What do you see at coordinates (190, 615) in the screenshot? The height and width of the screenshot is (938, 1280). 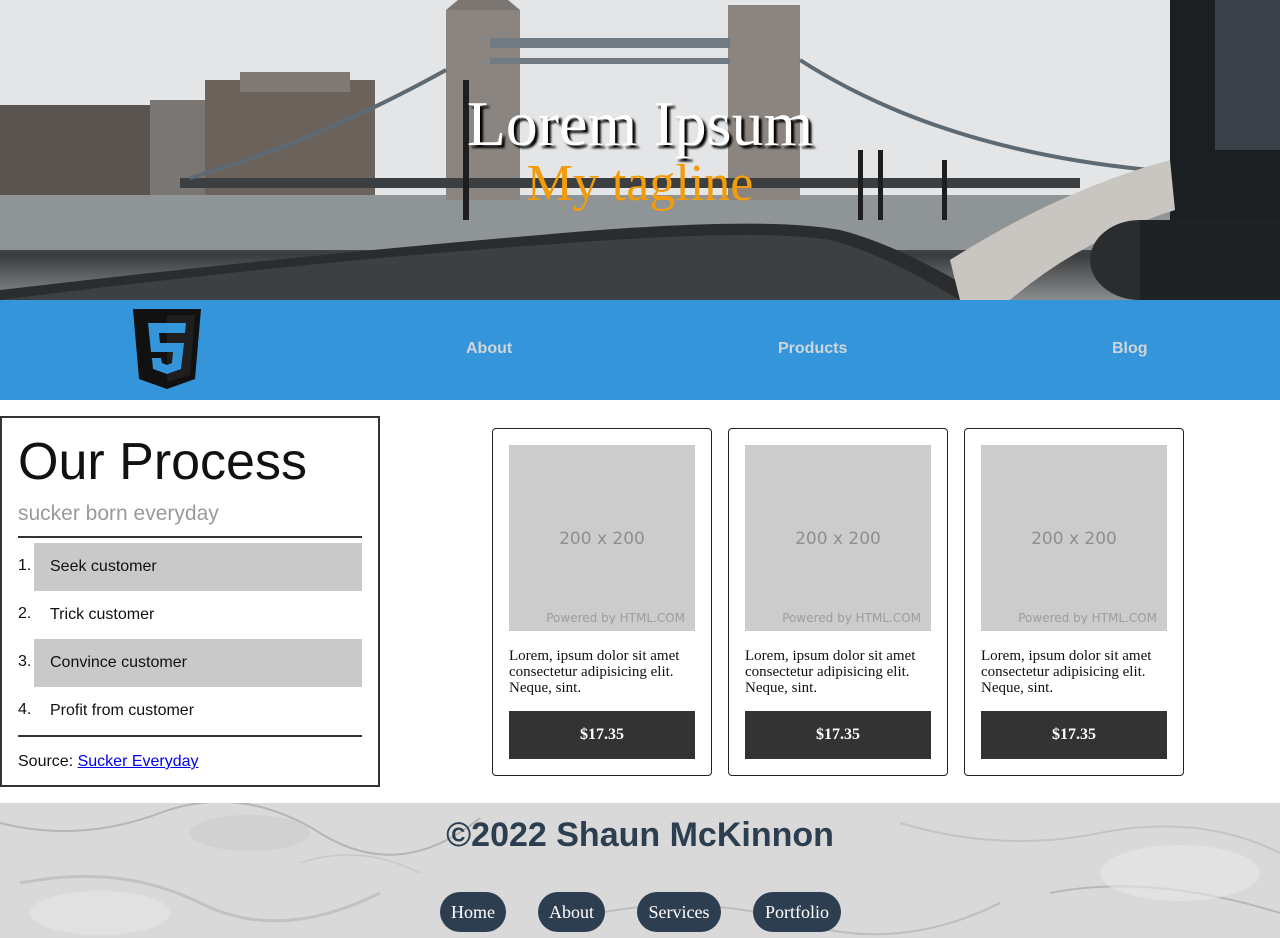 I see `list-item: 2. Trick customer` at bounding box center [190, 615].